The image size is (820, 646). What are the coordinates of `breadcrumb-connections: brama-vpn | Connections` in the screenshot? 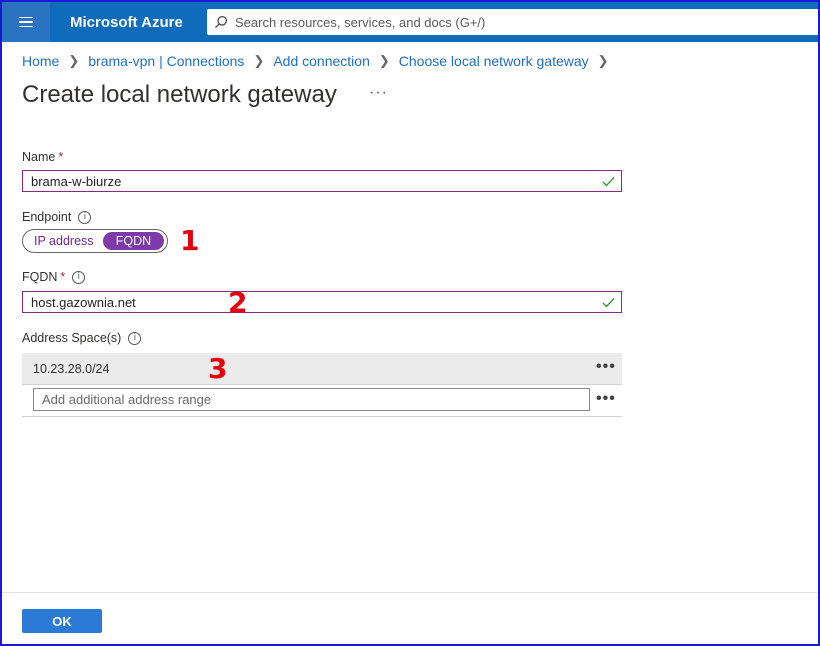 It's located at (166, 61).